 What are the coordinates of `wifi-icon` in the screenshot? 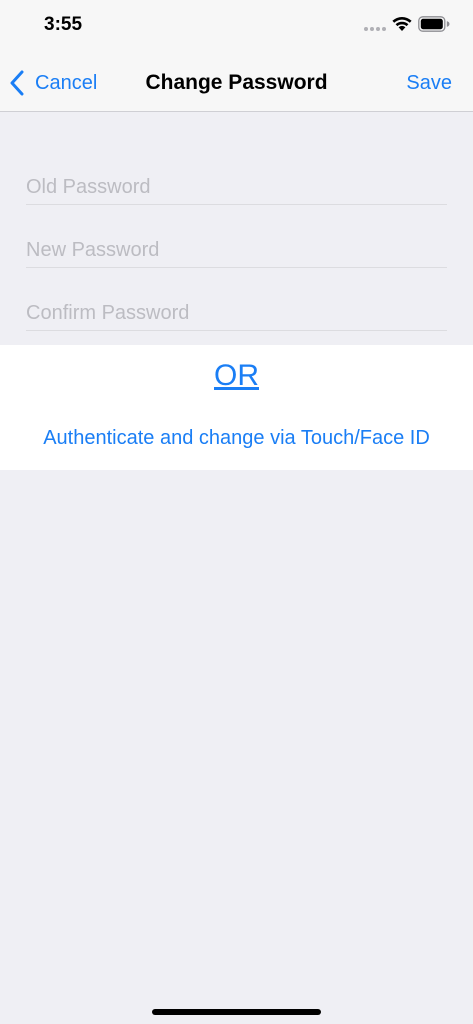 It's located at (402, 23).